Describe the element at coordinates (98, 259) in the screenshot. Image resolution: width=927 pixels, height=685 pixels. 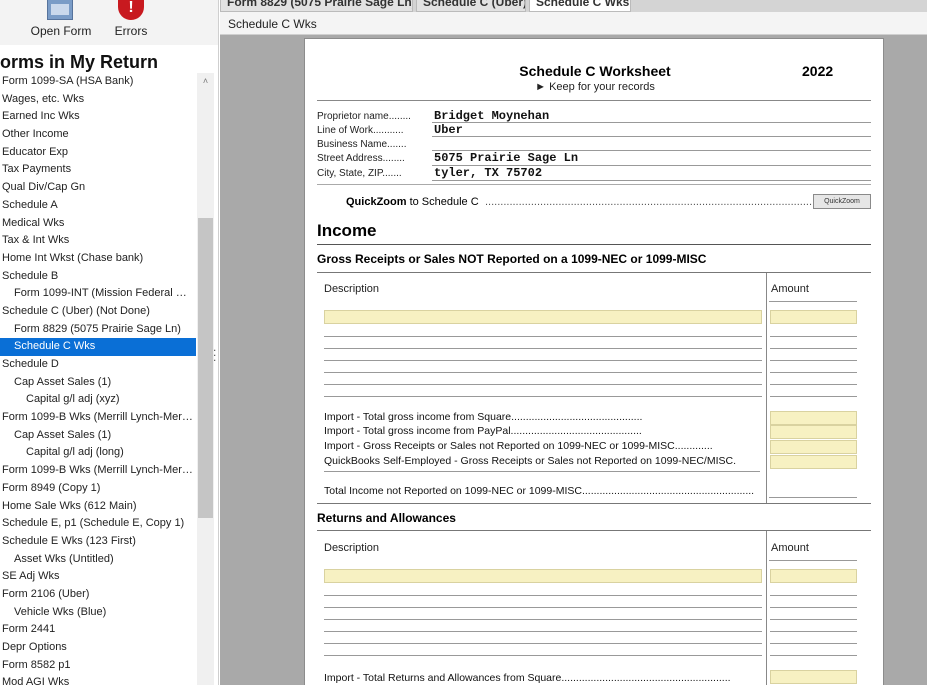
I see `forms-list-item: Home Int Wkst (Chase bank)` at that location.